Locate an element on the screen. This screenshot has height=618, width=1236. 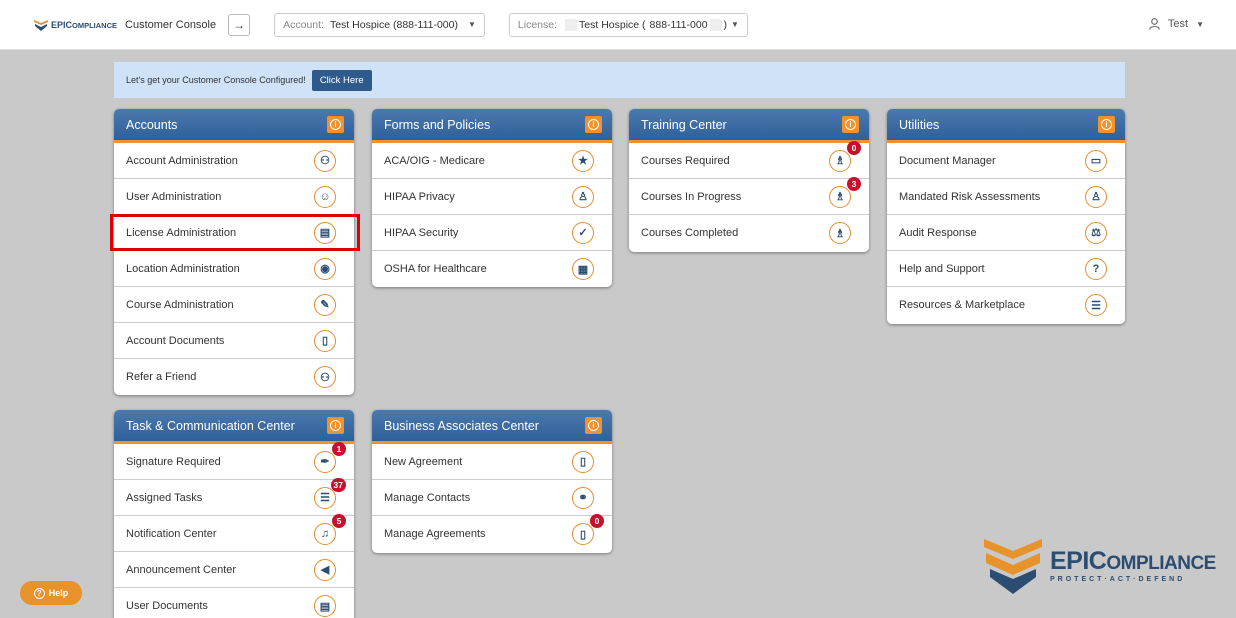
menu-item-refer-a-friend: Refer a Friend ⚇ is located at coordinates (234, 377).